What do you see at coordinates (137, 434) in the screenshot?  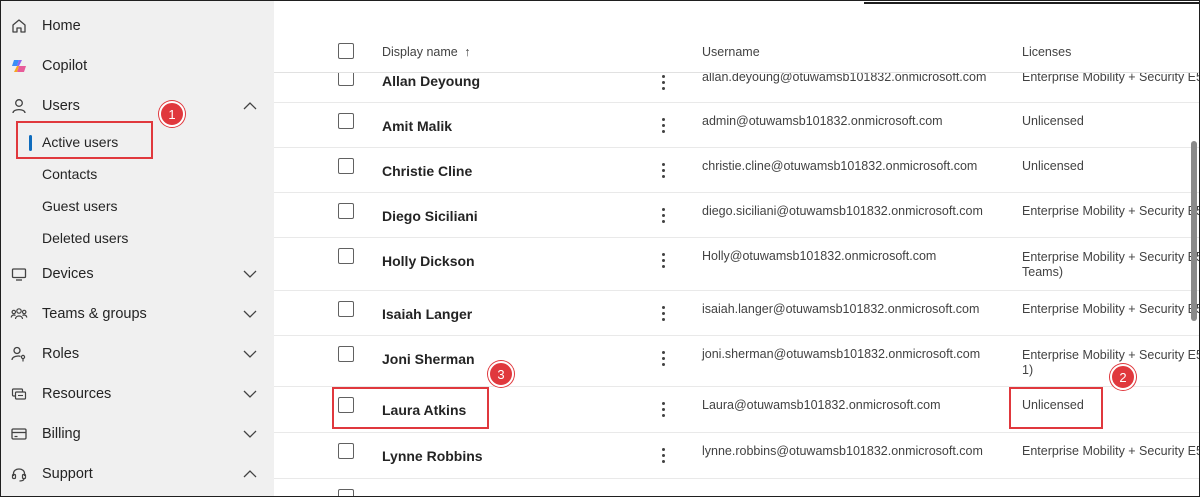 I see `nav-billing: Billing` at bounding box center [137, 434].